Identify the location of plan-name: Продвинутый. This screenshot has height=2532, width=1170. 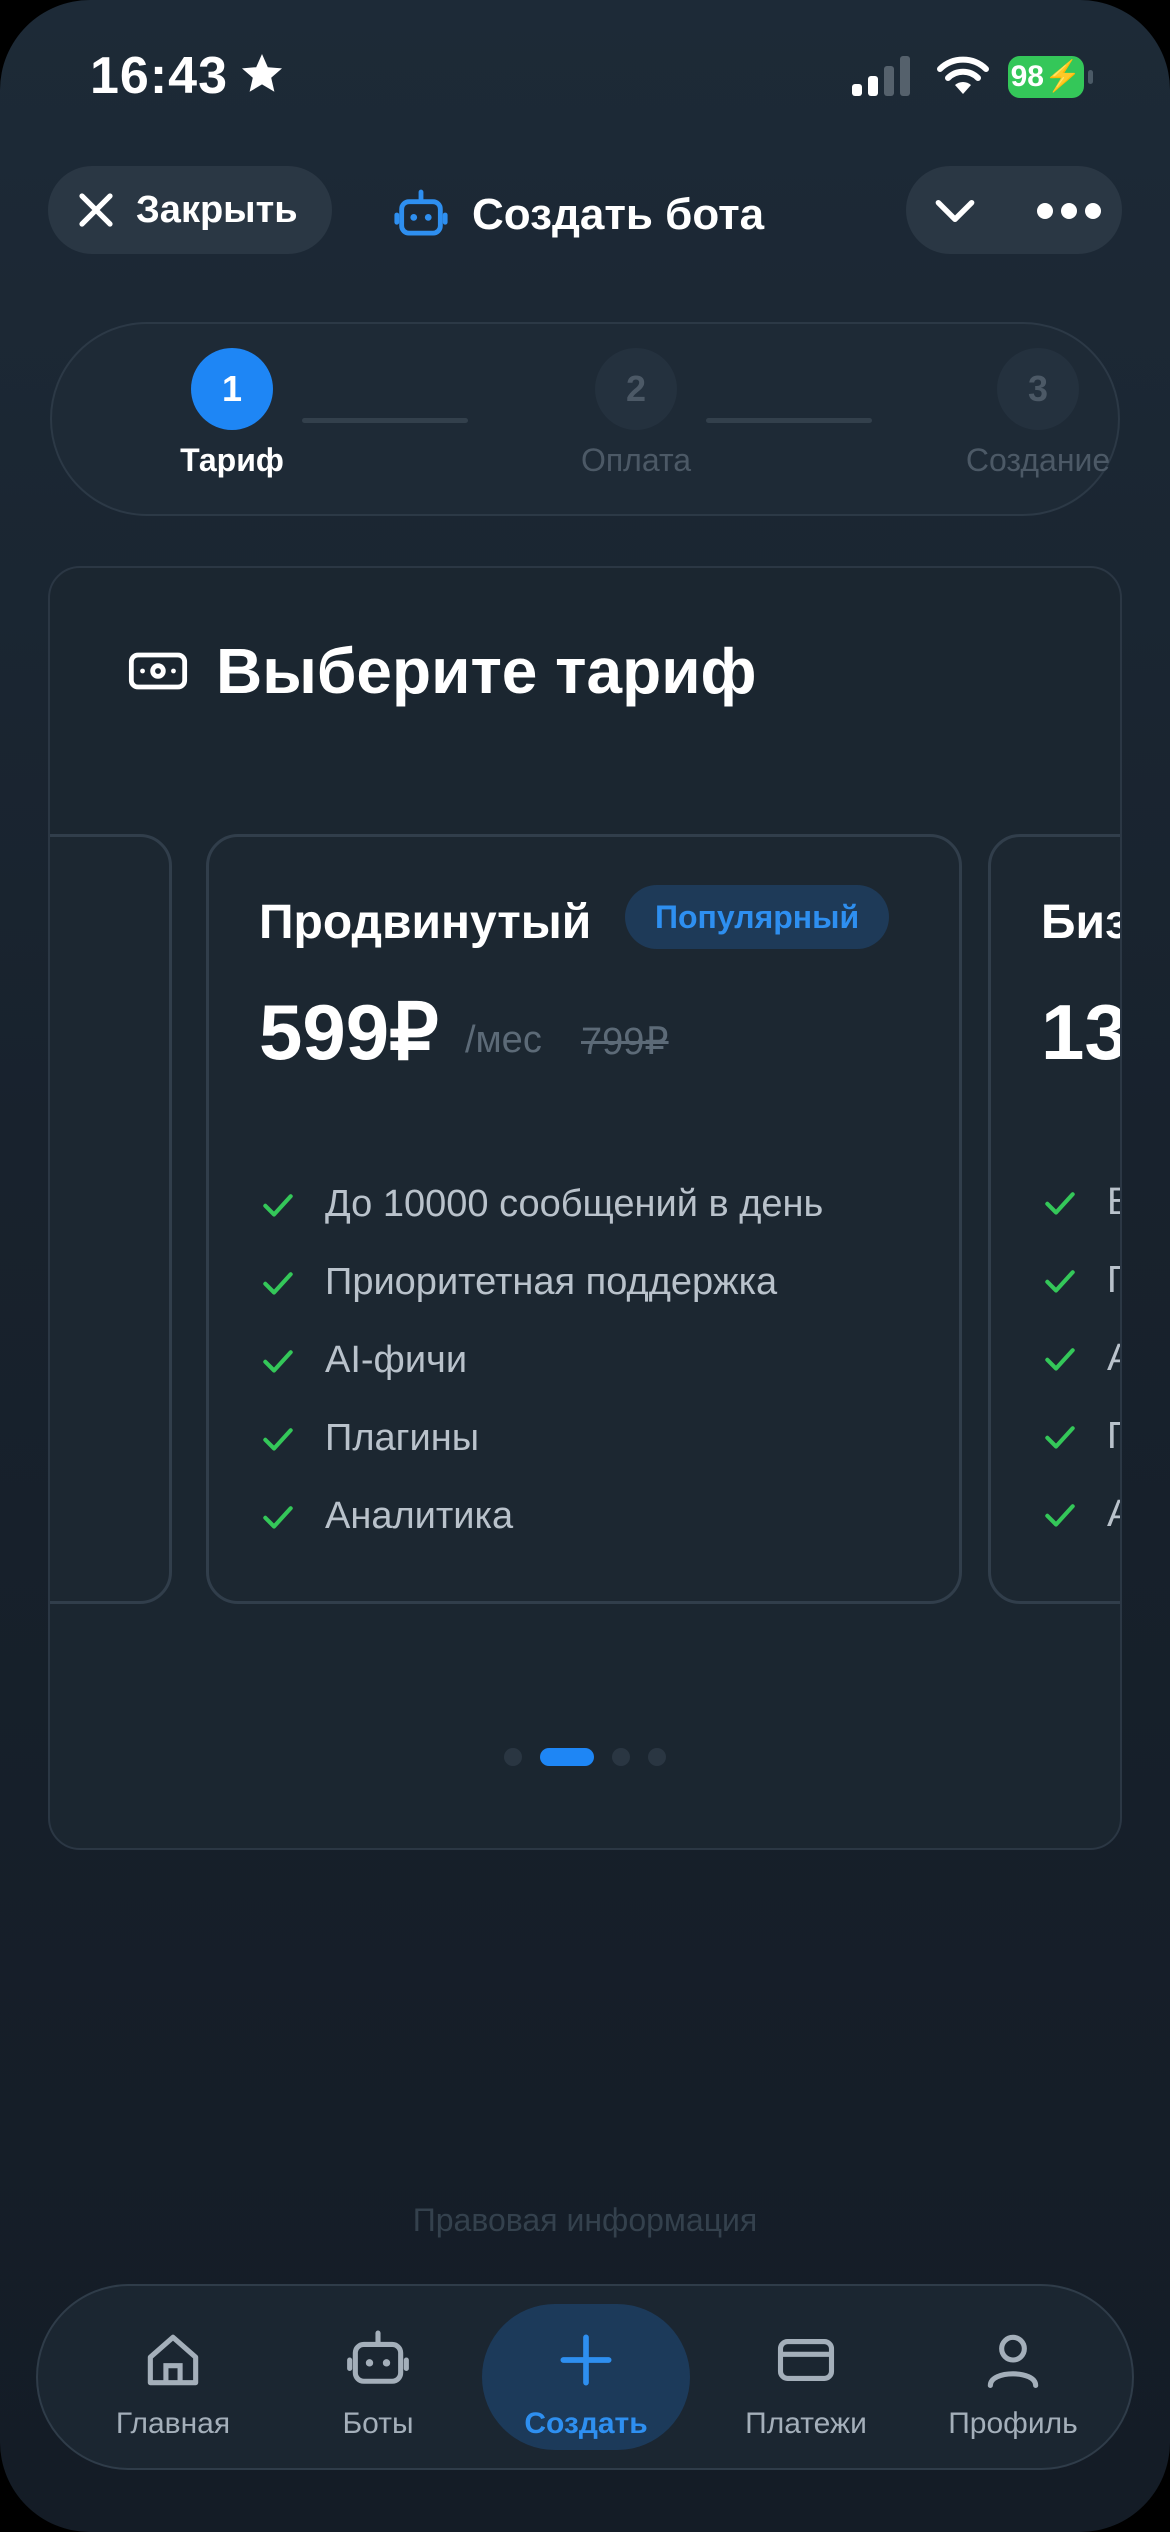
(425, 922).